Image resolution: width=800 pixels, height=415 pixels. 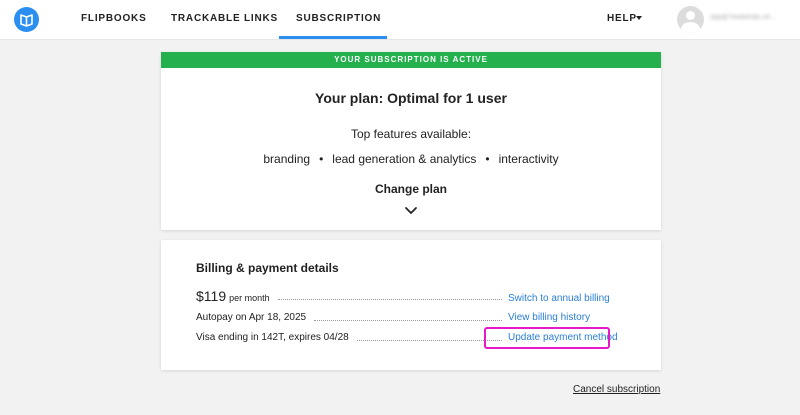 I want to click on nav-tab-trackable-links: TRACKABLE LINKS, so click(x=224, y=18).